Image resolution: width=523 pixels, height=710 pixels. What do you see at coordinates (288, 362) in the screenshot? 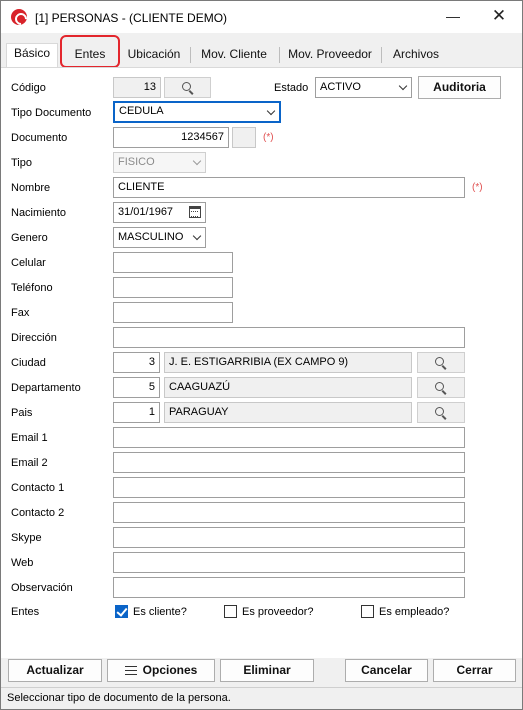
I see `ciudad-name-field: J. E. ESTIGARRIBIA (EX CAMPO 9)` at bounding box center [288, 362].